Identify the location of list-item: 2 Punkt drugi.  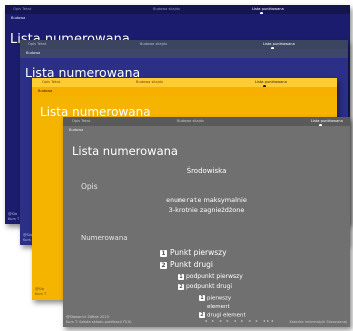
(186, 264).